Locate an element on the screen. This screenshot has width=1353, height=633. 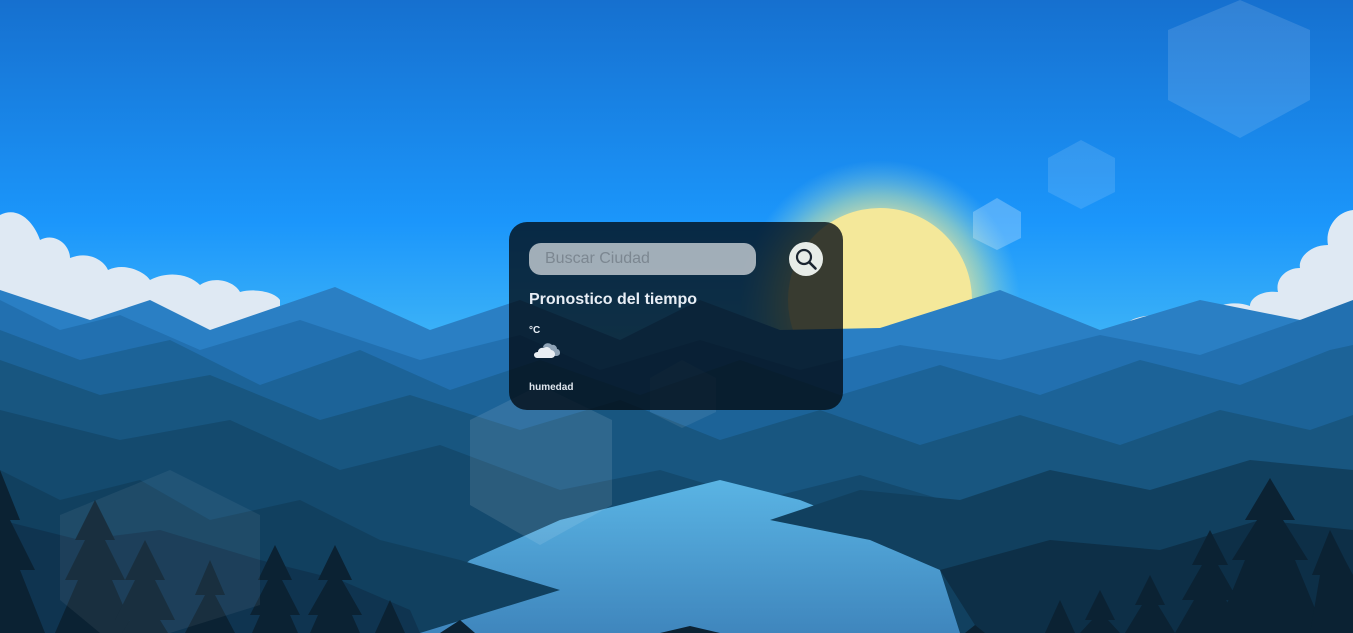
search-icon is located at coordinates (806, 259).